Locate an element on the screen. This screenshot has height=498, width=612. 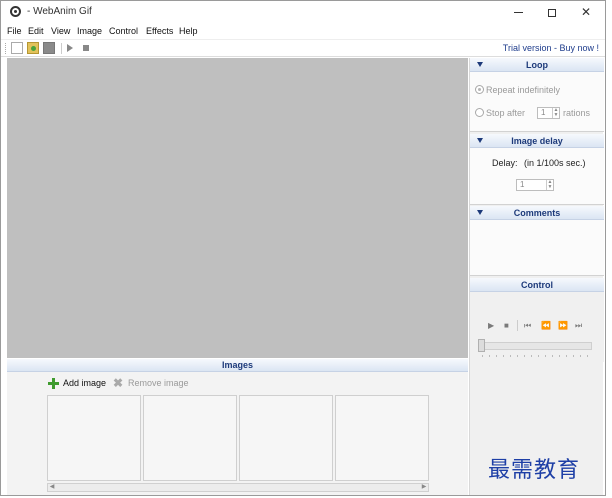
control-header: Control is located at coordinates (537, 285).